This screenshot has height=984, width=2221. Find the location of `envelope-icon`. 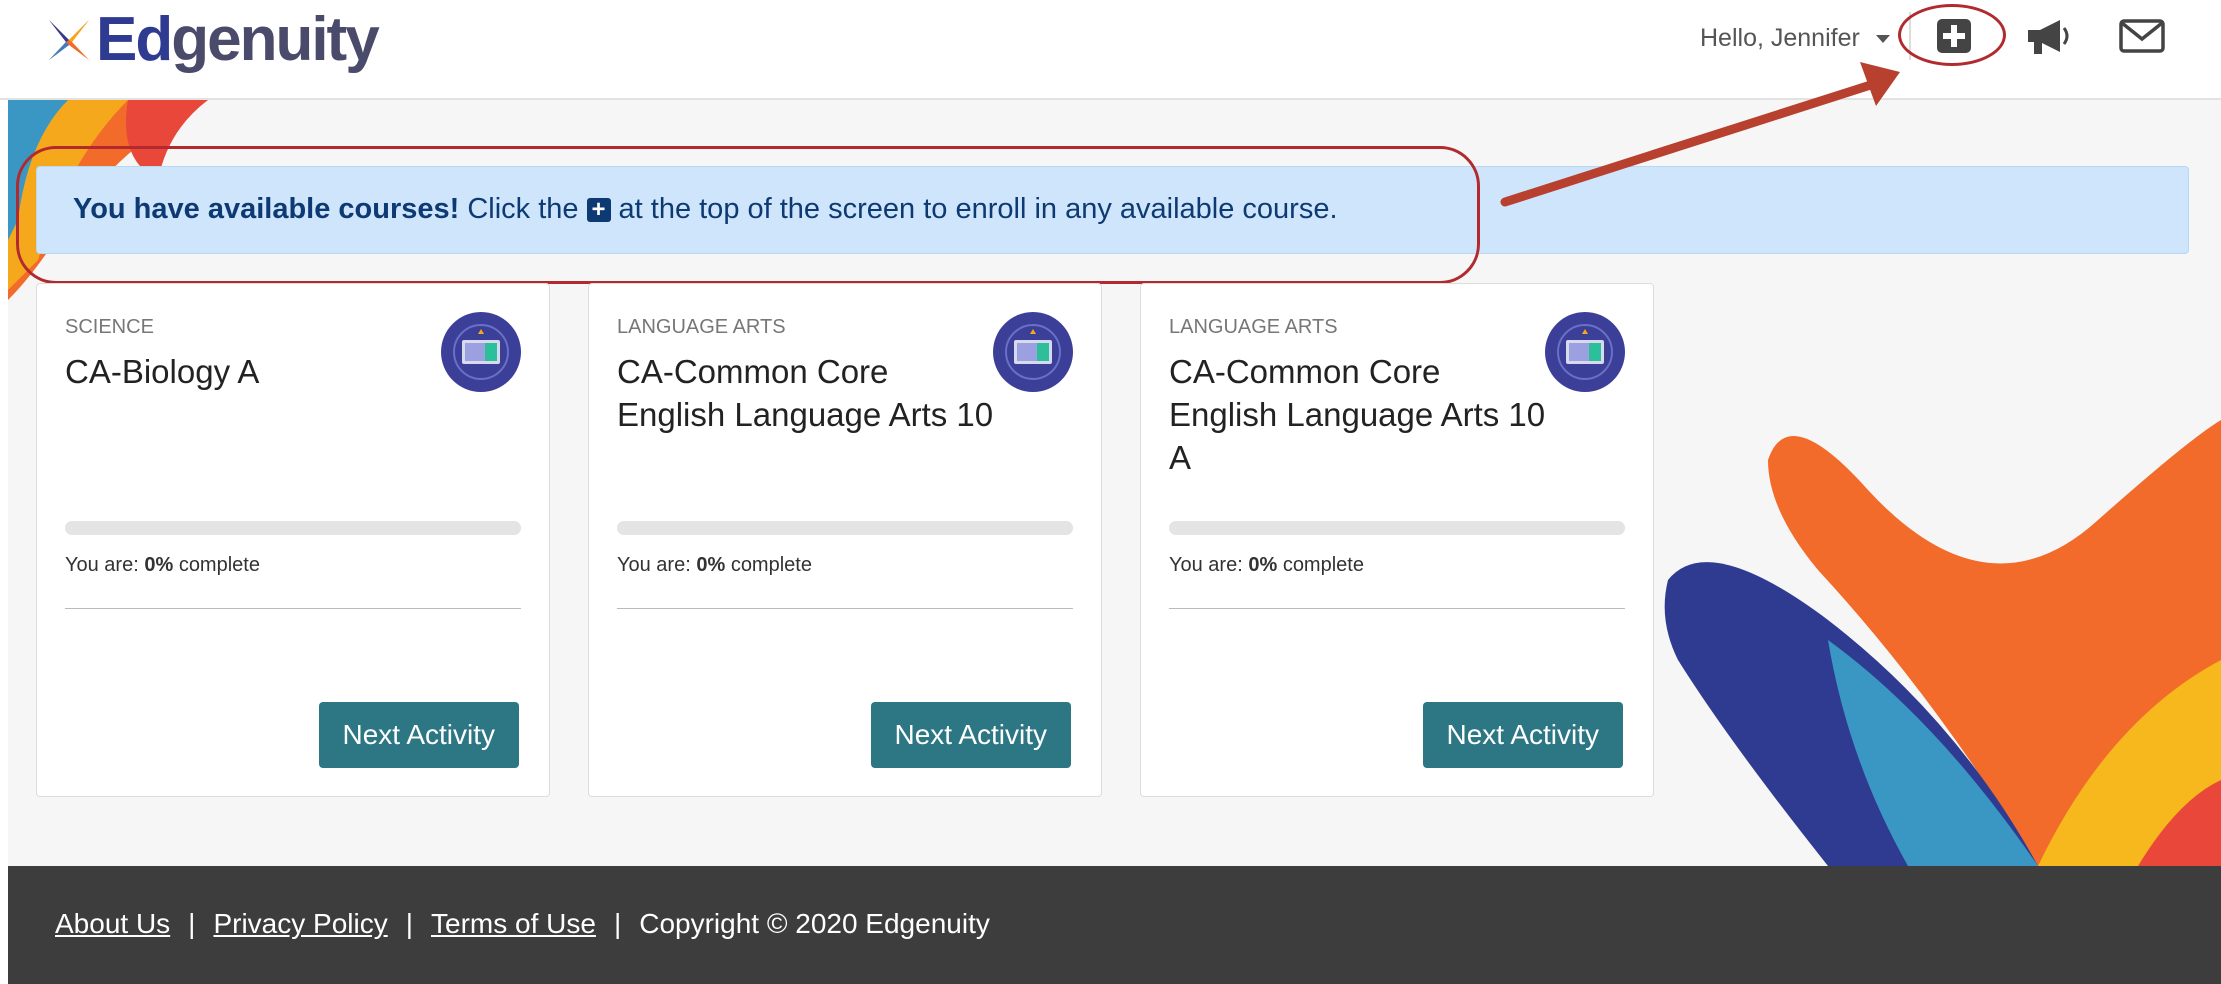

envelope-icon is located at coordinates (2142, 36).